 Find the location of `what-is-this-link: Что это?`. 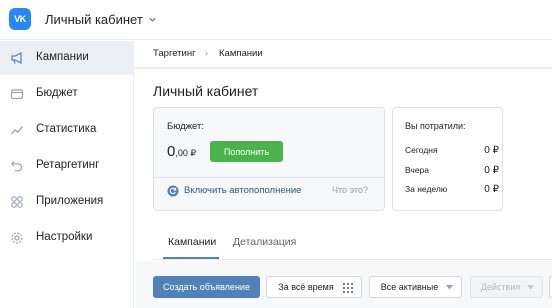

what-is-this-link: Что это? is located at coordinates (350, 190).